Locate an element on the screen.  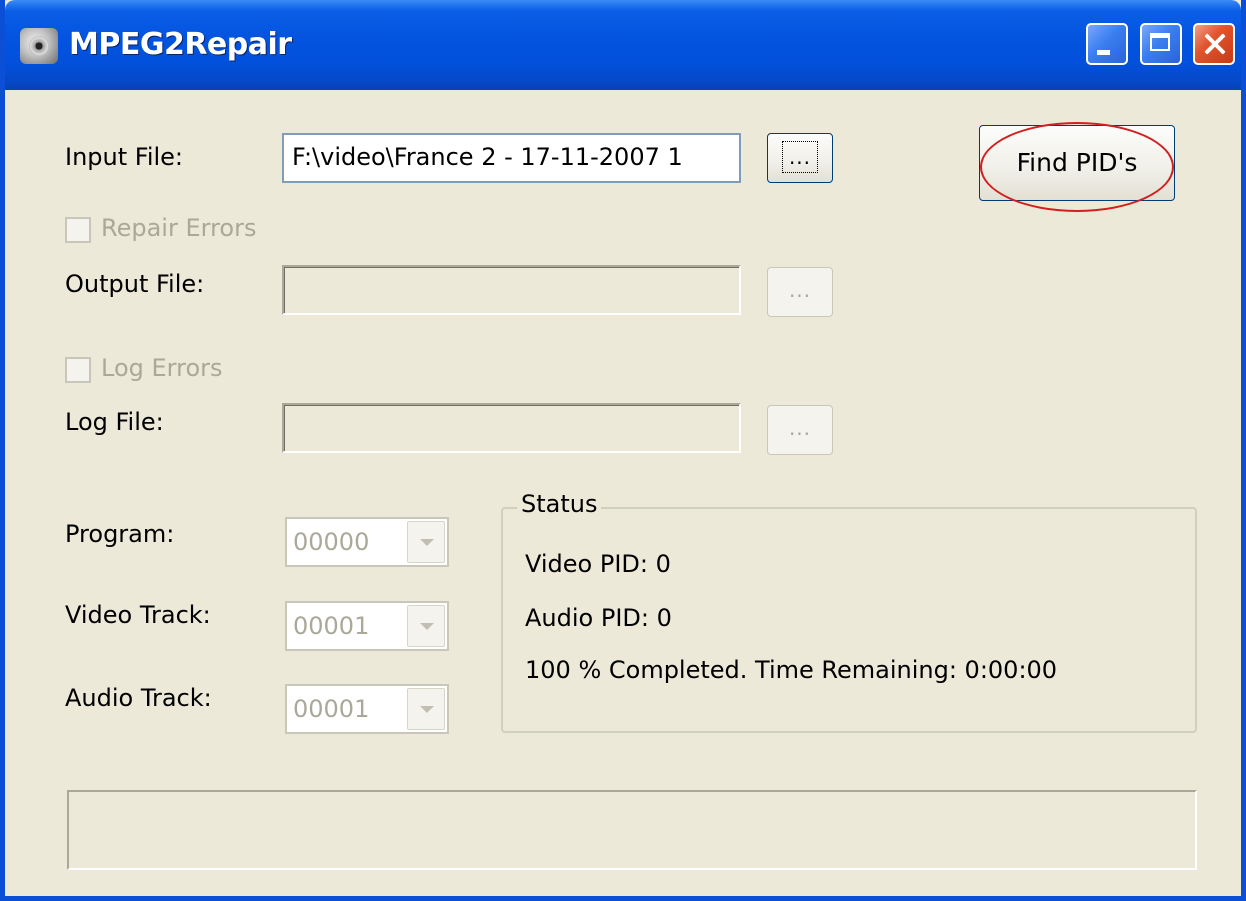
close-icon is located at coordinates (1214, 44).